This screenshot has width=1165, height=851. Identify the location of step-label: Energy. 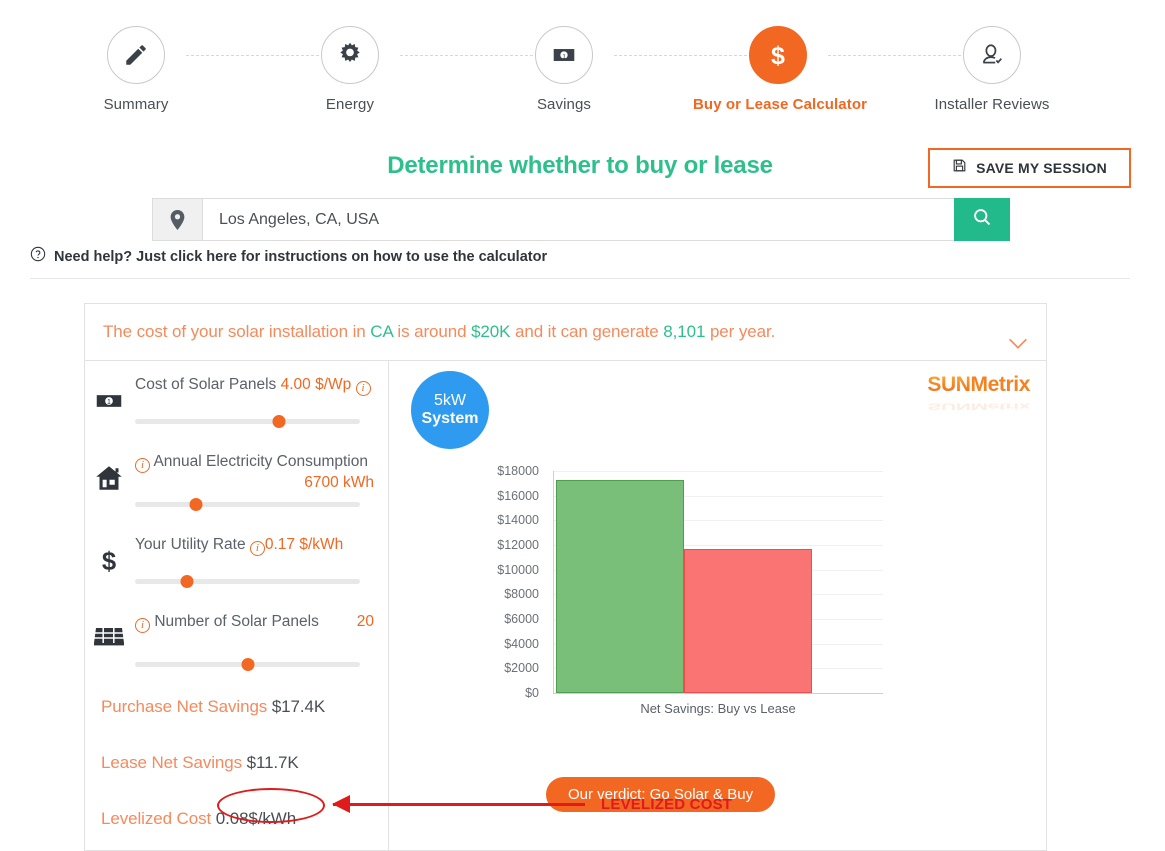
(350, 104).